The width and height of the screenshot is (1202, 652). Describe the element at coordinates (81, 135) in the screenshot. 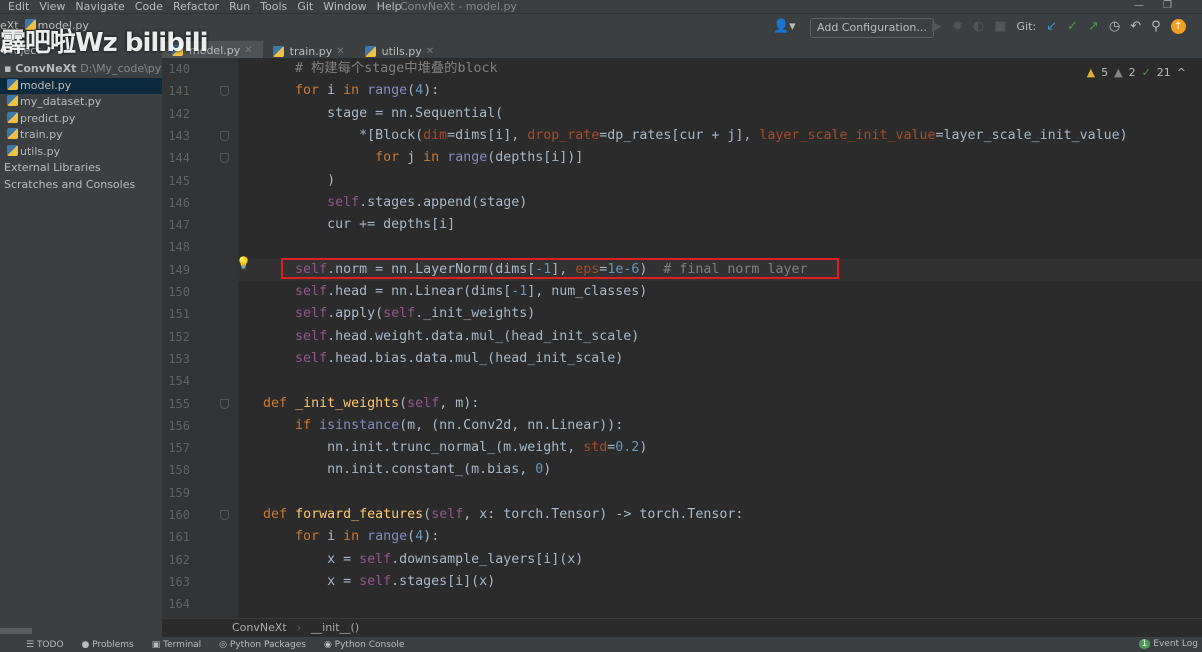

I see `tree-file-train-py: train.py` at that location.